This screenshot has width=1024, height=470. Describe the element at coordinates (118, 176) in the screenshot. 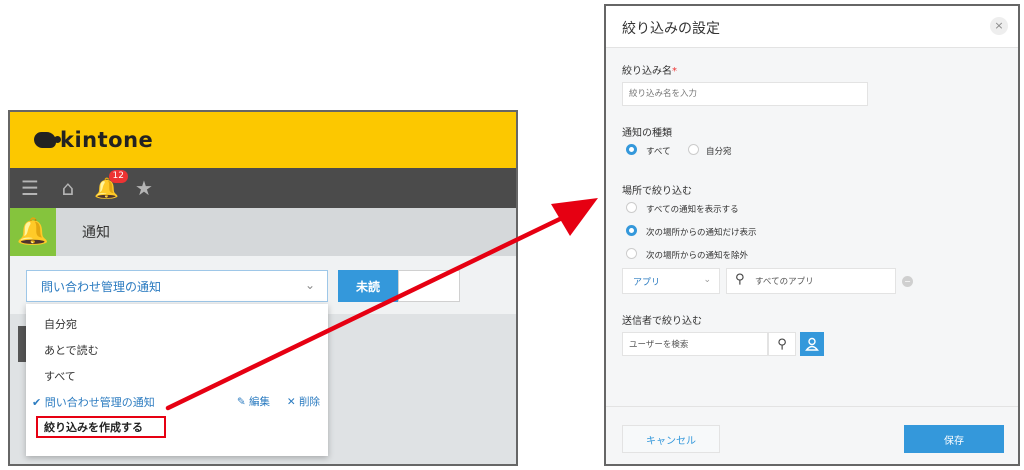

I see `notification-count-badge: 12` at that location.